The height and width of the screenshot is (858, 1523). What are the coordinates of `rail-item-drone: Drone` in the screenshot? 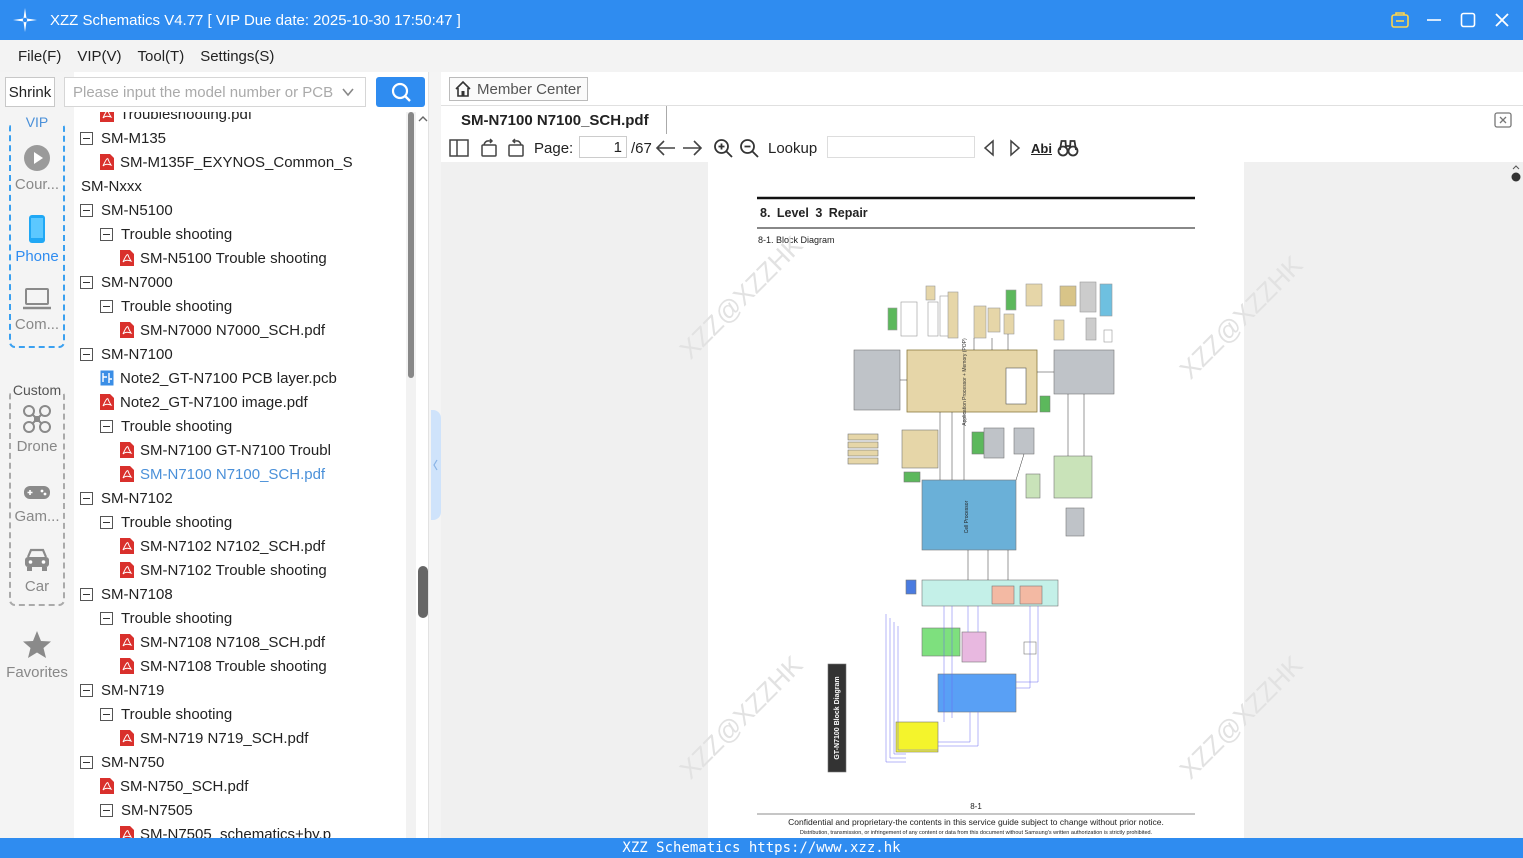 It's located at (37, 429).